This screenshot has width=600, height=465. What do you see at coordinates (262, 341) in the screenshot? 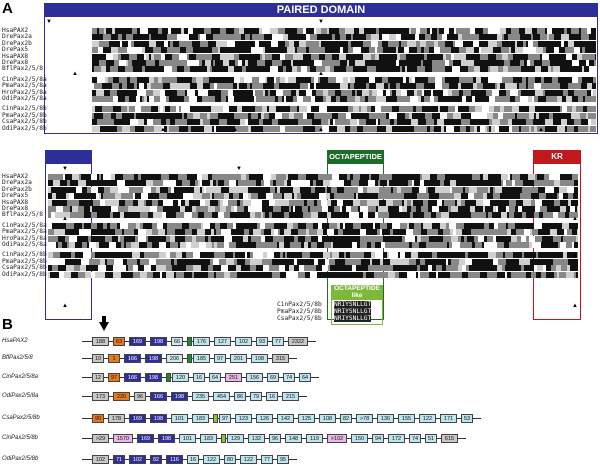
I see `exon: 93` at bounding box center [262, 341].